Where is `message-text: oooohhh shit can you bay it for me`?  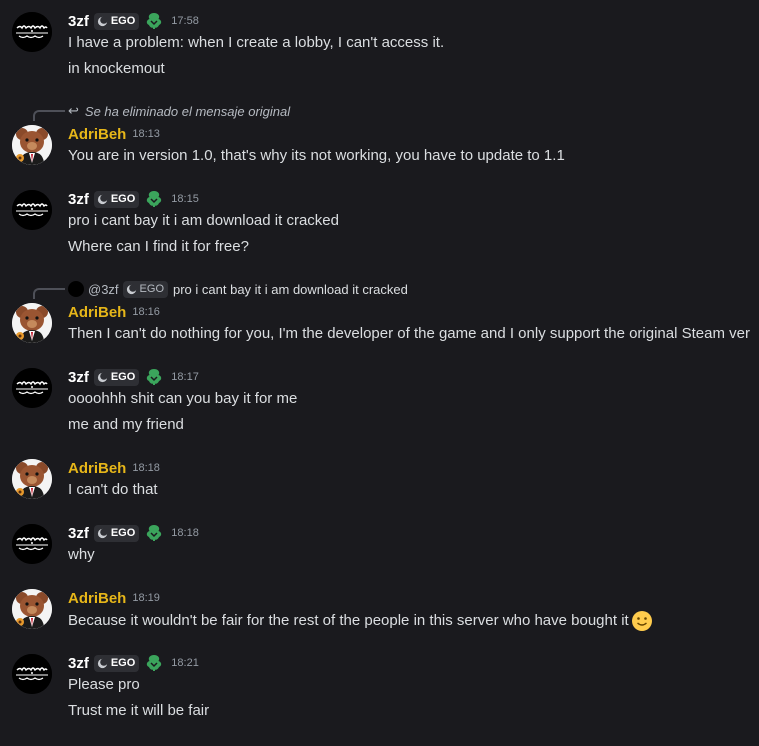 message-text: oooohhh shit can you bay it for me is located at coordinates (183, 398).